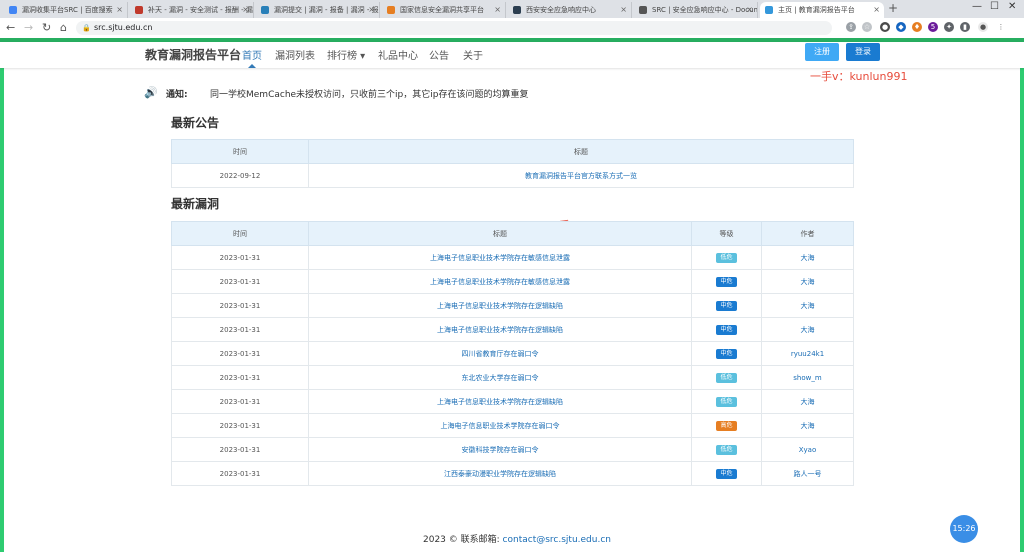  I want to click on notice-text: 同一学校MemCache未授权访问，只收前三个ip，其它ip存在该问题的均算重复, so click(369, 95).